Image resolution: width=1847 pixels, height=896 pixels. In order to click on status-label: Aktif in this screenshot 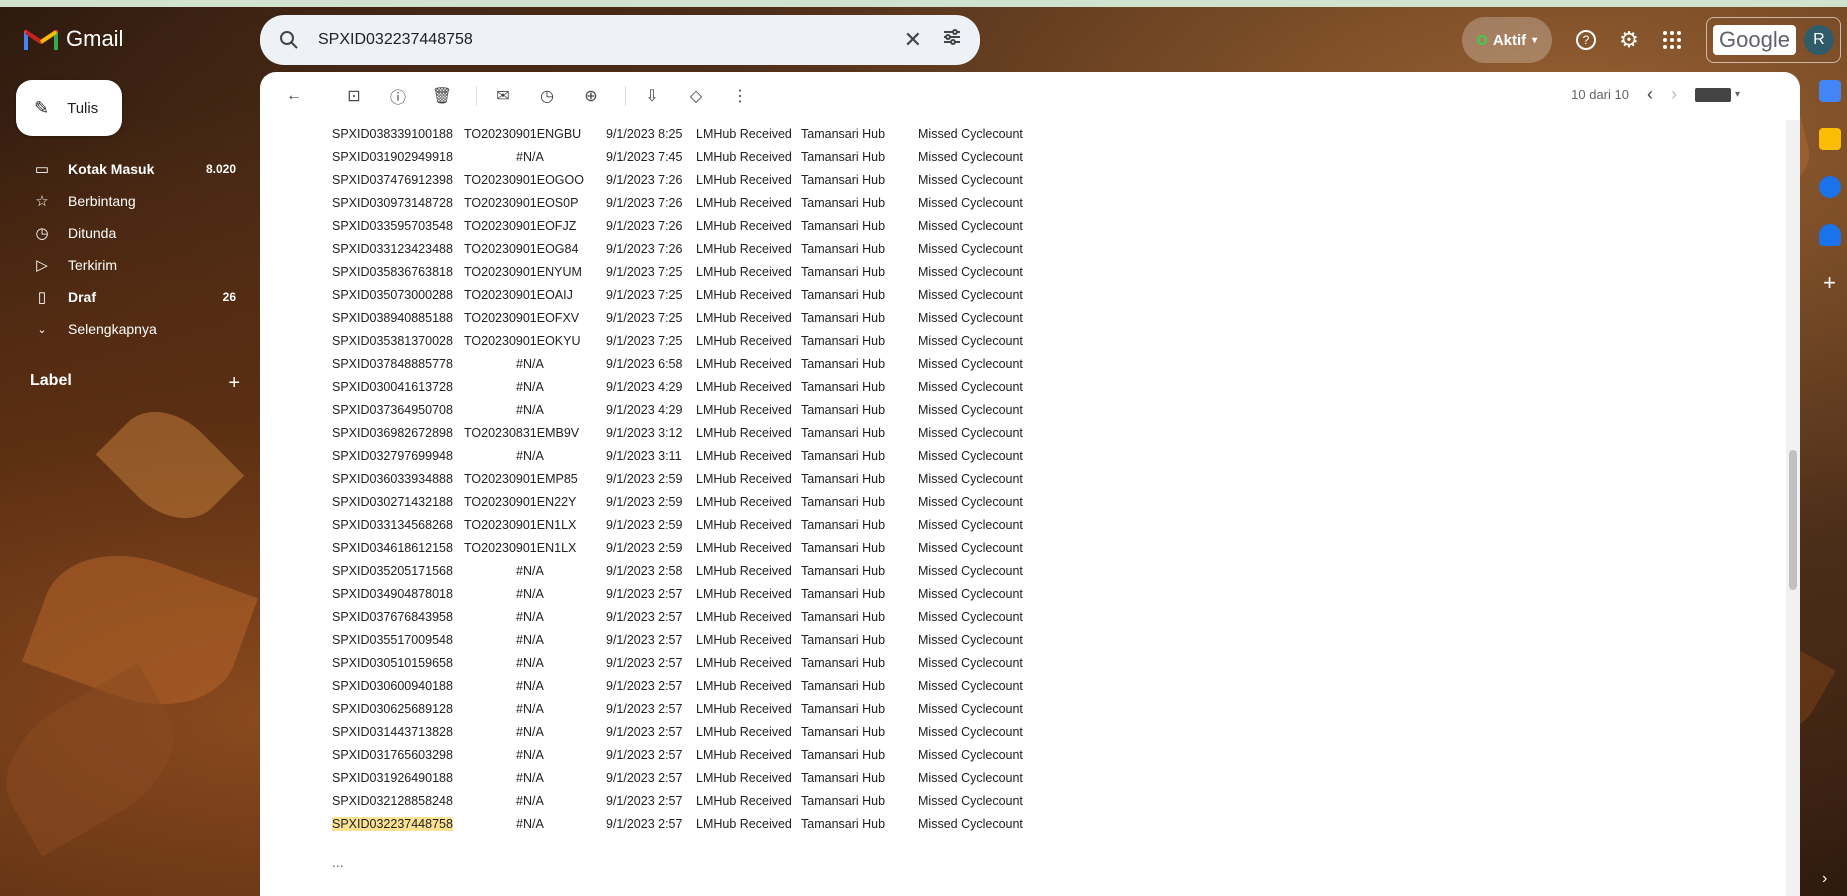, I will do `click(1509, 40)`.